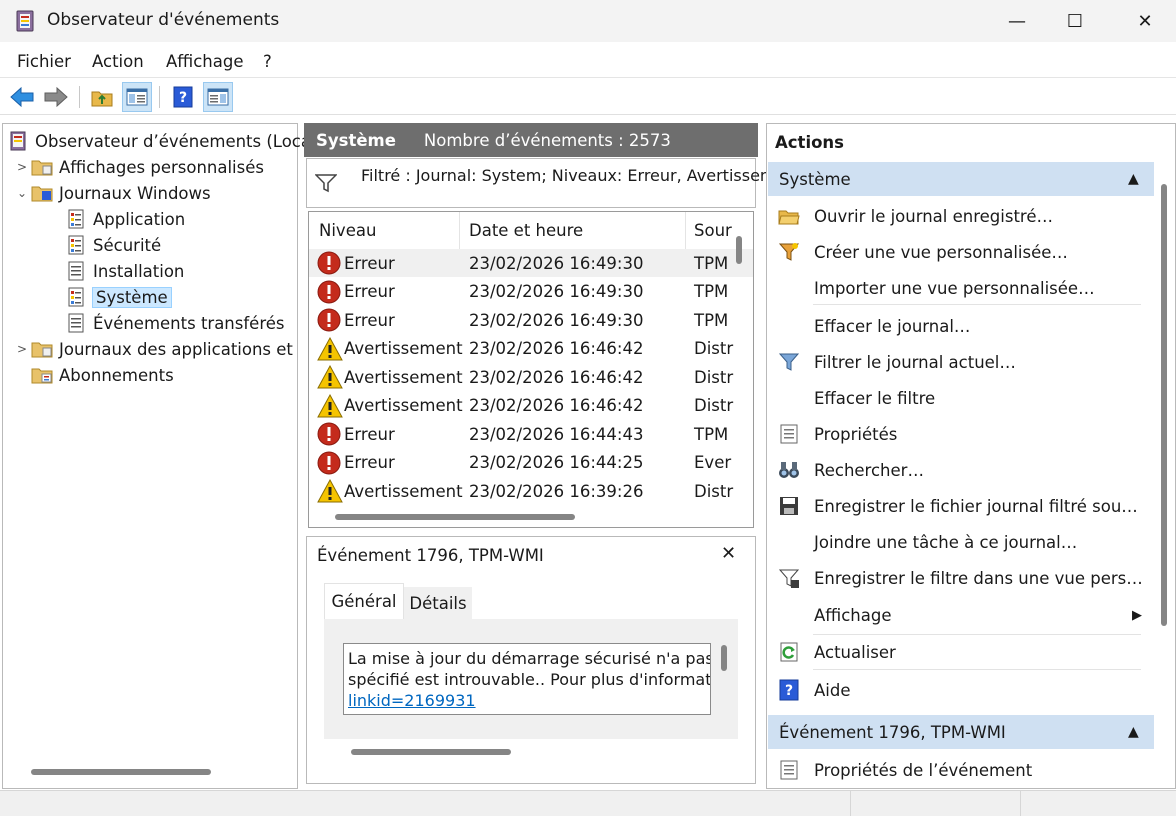  What do you see at coordinates (22, 97) in the screenshot?
I see `back-button` at bounding box center [22, 97].